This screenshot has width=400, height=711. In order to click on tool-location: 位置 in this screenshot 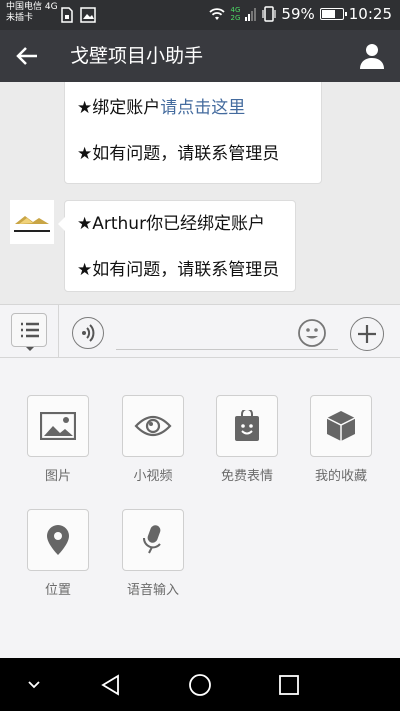, I will do `click(58, 553)`.